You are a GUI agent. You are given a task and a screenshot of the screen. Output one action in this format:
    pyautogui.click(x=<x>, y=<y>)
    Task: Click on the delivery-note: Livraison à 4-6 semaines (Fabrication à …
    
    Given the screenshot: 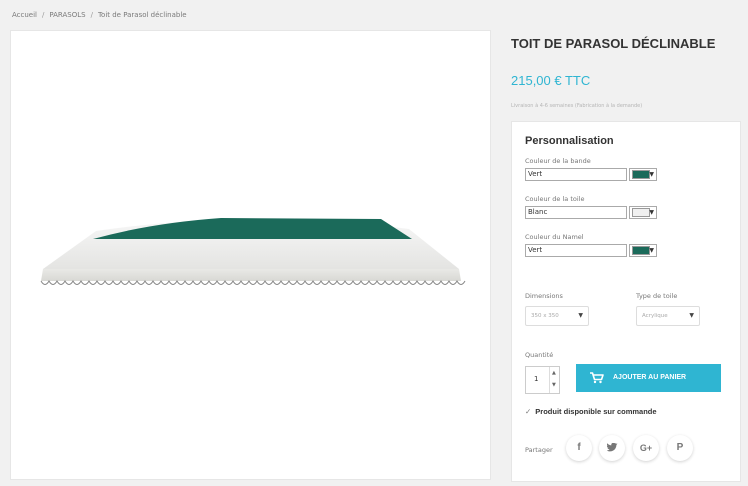 What is the action you would take?
    pyautogui.click(x=577, y=106)
    